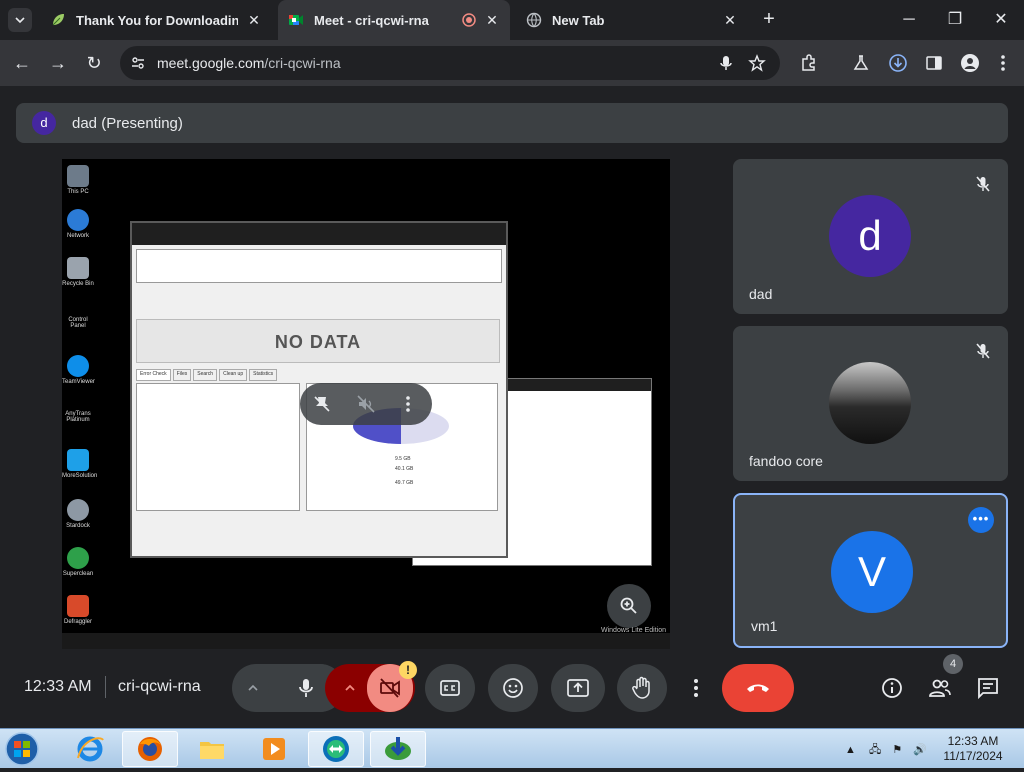 This screenshot has height=772, width=1024. What do you see at coordinates (105, 687) in the screenshot?
I see `divider` at bounding box center [105, 687].